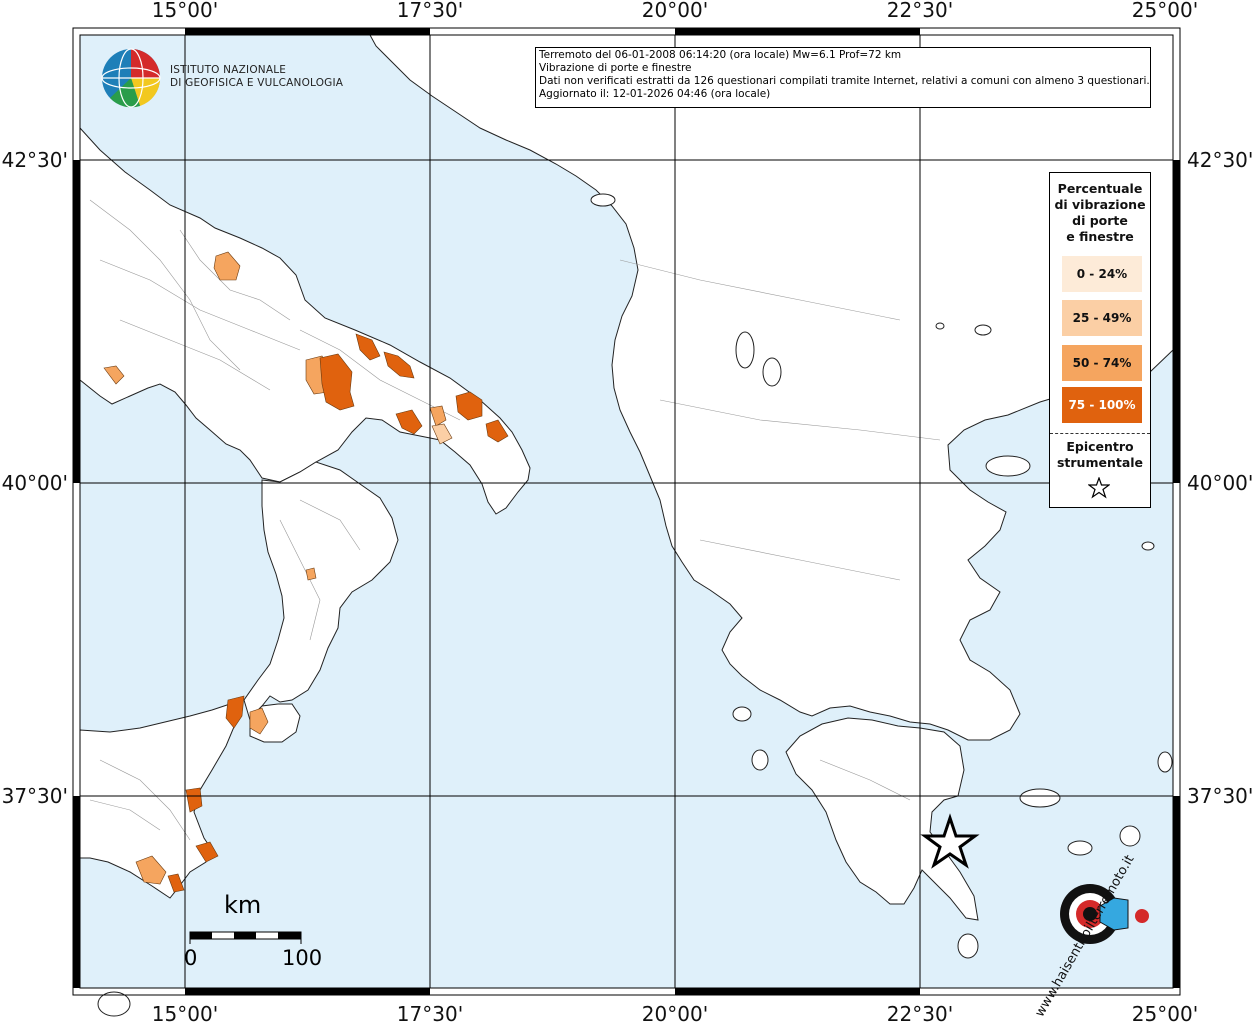 The height and width of the screenshot is (1024, 1253). I want to click on latitude-labels-right: 42°30' 40°00' 37°30', so click(1220, 478).